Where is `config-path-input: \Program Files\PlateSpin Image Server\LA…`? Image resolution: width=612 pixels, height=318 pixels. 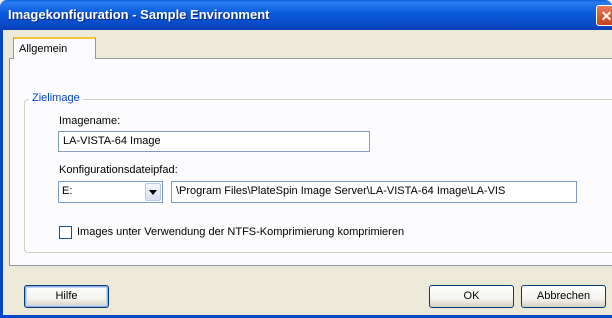 config-path-input: \Program Files\PlateSpin Image Server\LA… is located at coordinates (374, 192).